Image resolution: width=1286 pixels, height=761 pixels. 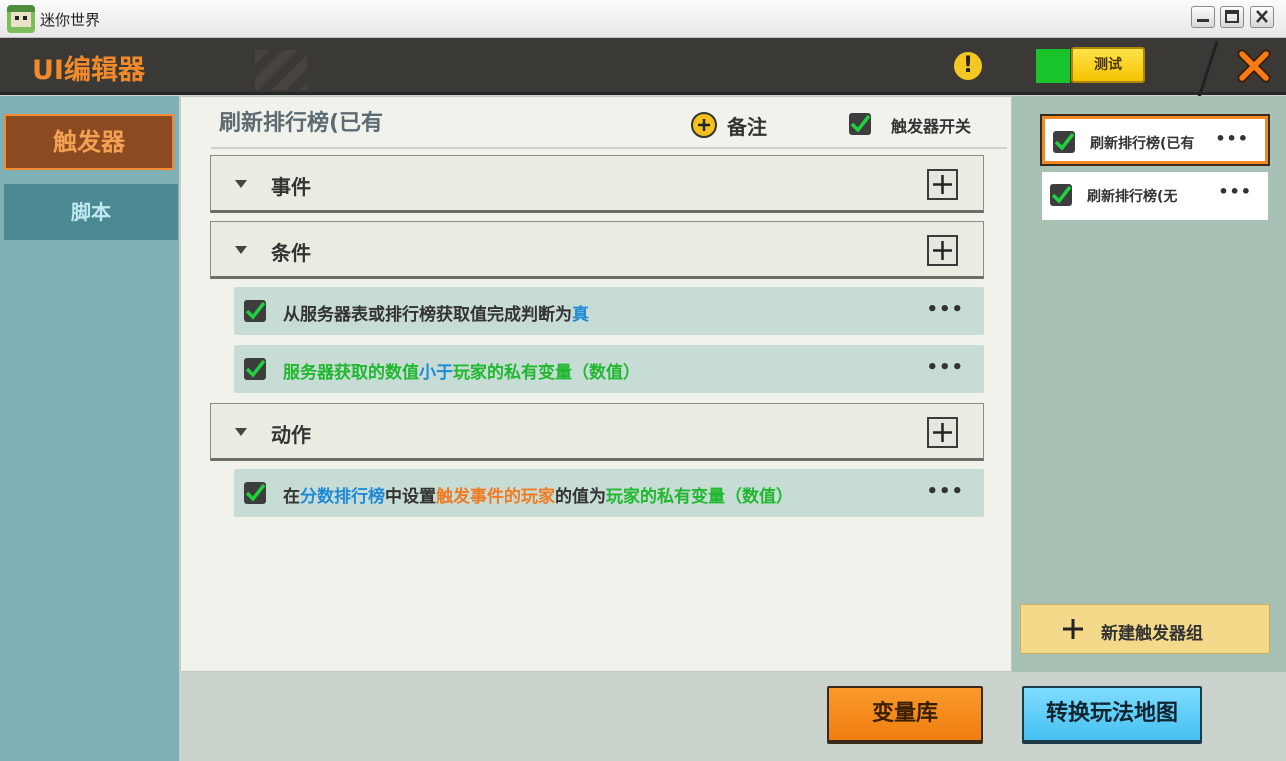 I want to click on trigger-group-item: 刷新排行榜(无 •••, so click(x=1155, y=196).